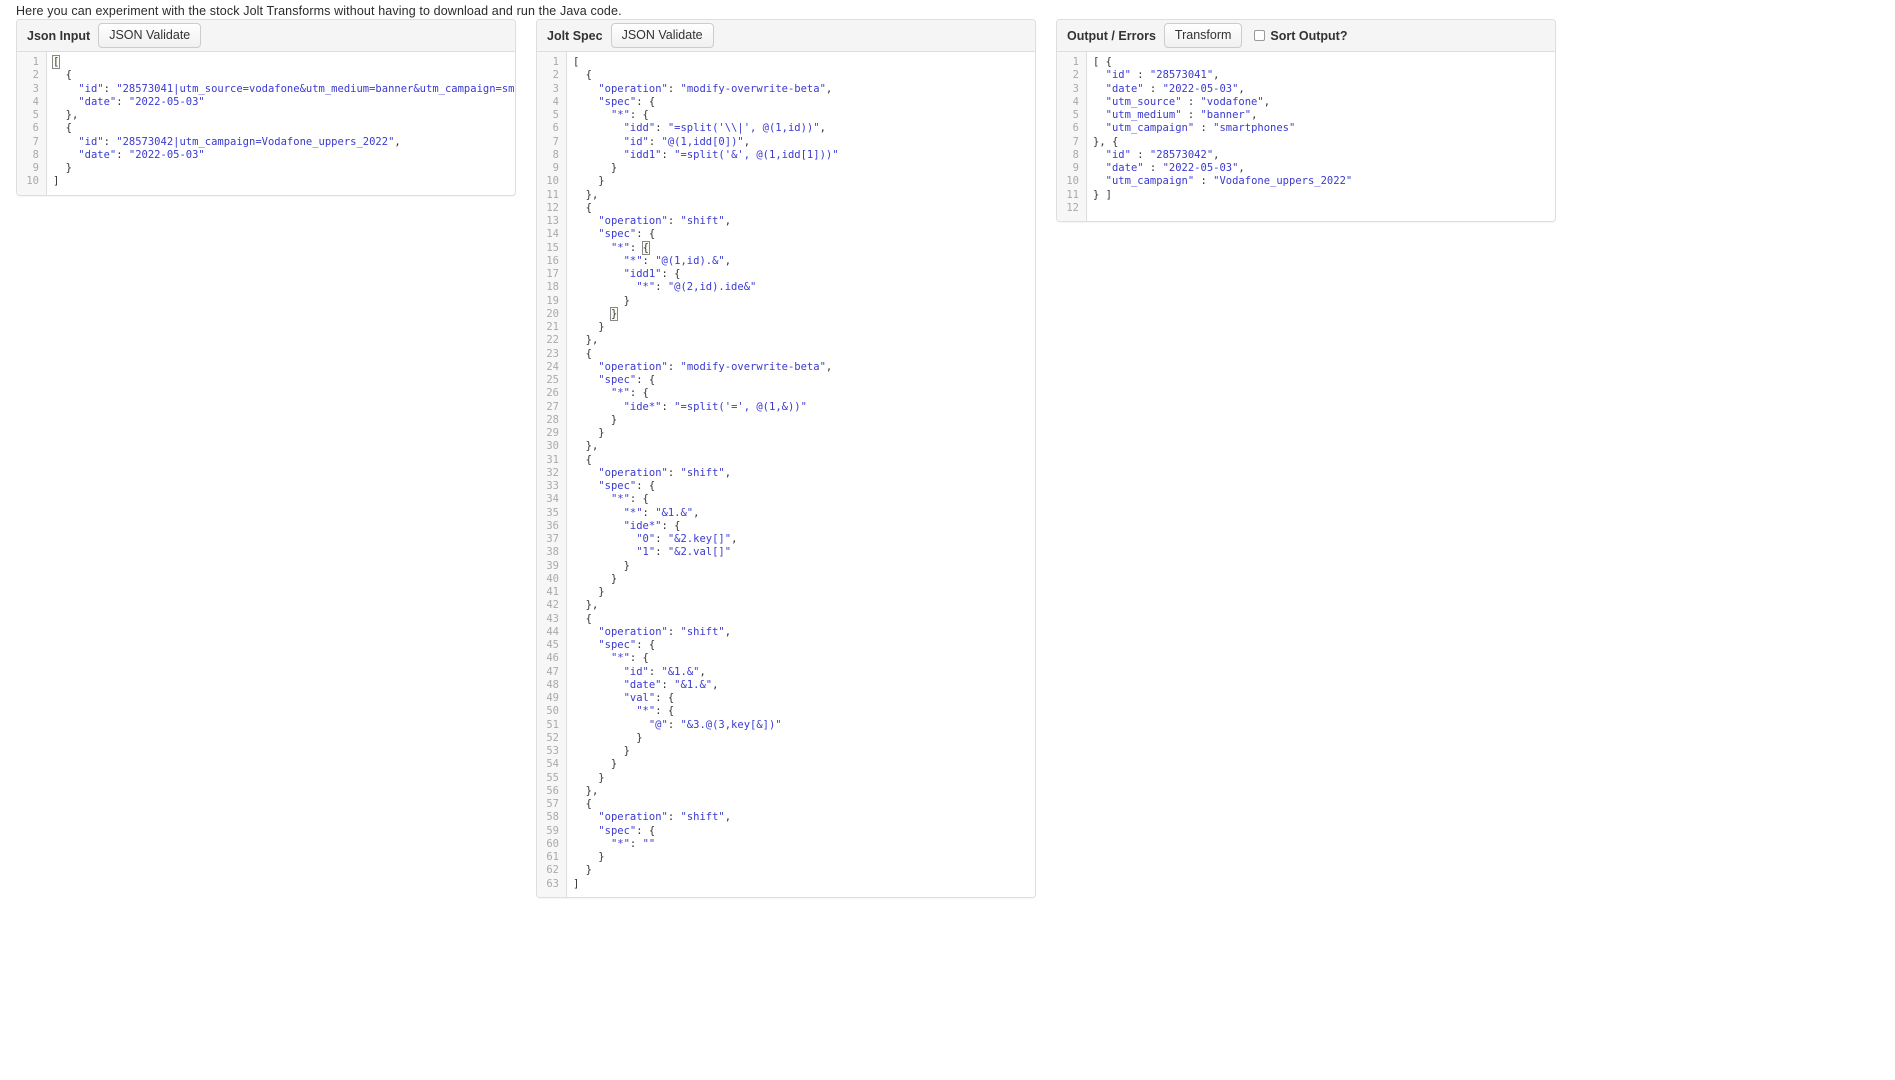 The width and height of the screenshot is (1895, 1080). Describe the element at coordinates (1321, 142) in the screenshot. I see `code-line: }, {` at that location.